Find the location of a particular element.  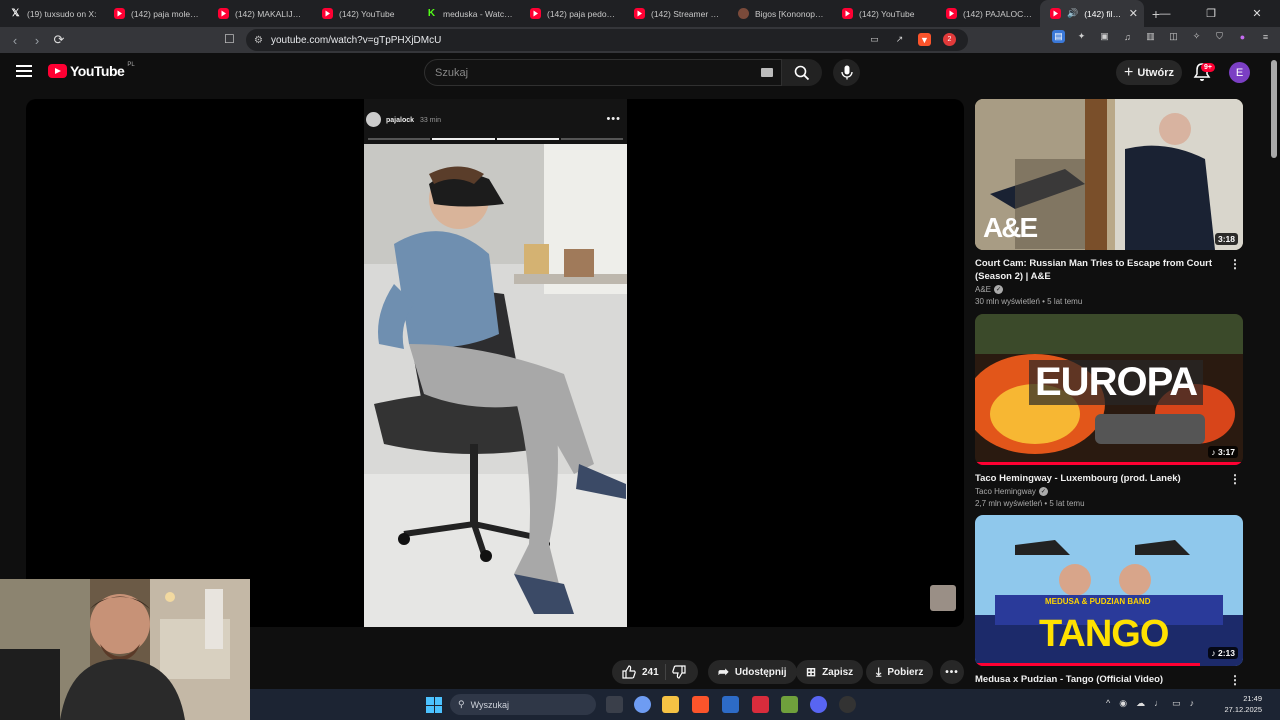

copilot-icon is located at coordinates (642, 704).